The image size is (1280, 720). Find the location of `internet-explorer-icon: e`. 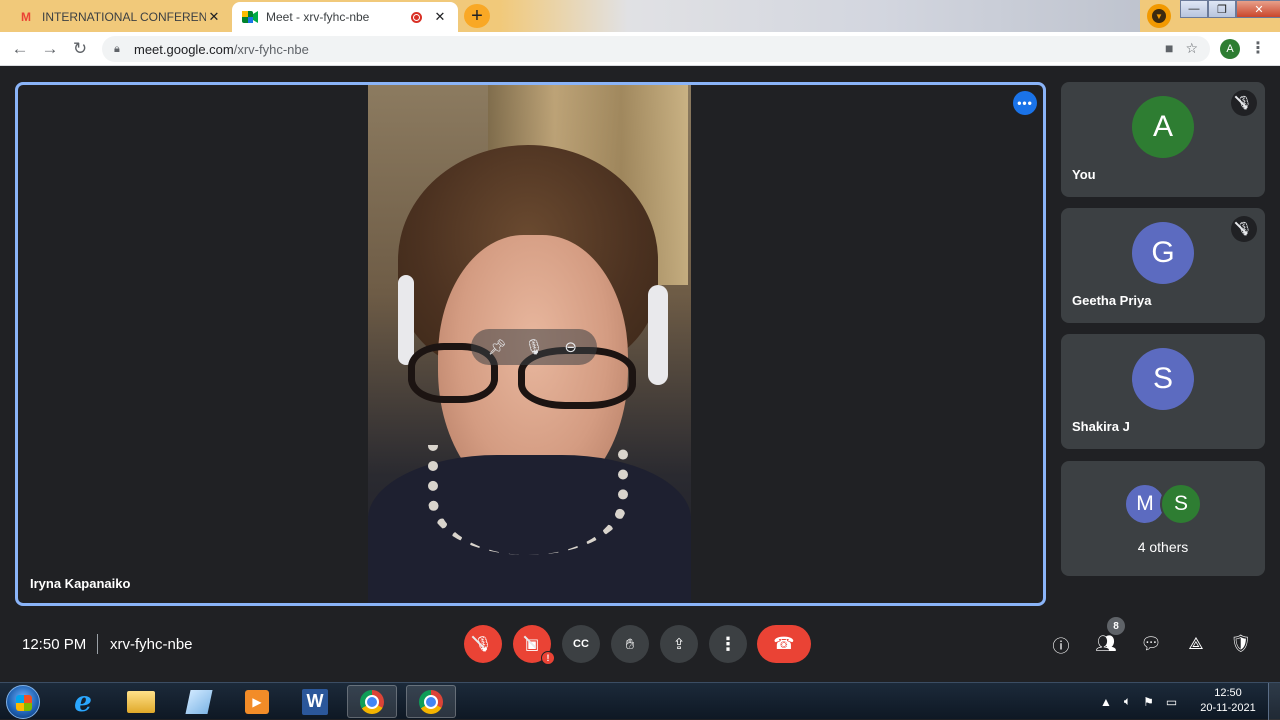

internet-explorer-icon: e is located at coordinates (83, 701).